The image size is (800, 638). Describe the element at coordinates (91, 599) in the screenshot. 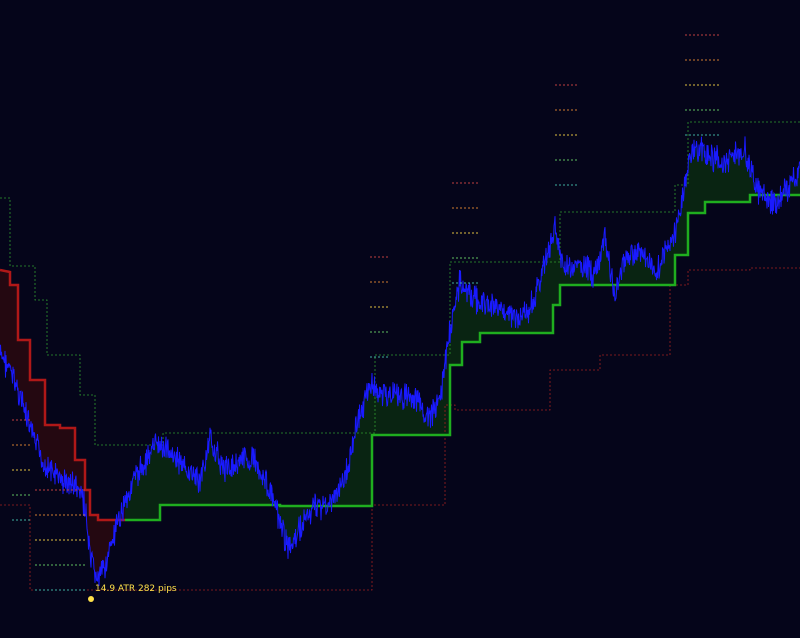

I see `annotation-dot` at that location.